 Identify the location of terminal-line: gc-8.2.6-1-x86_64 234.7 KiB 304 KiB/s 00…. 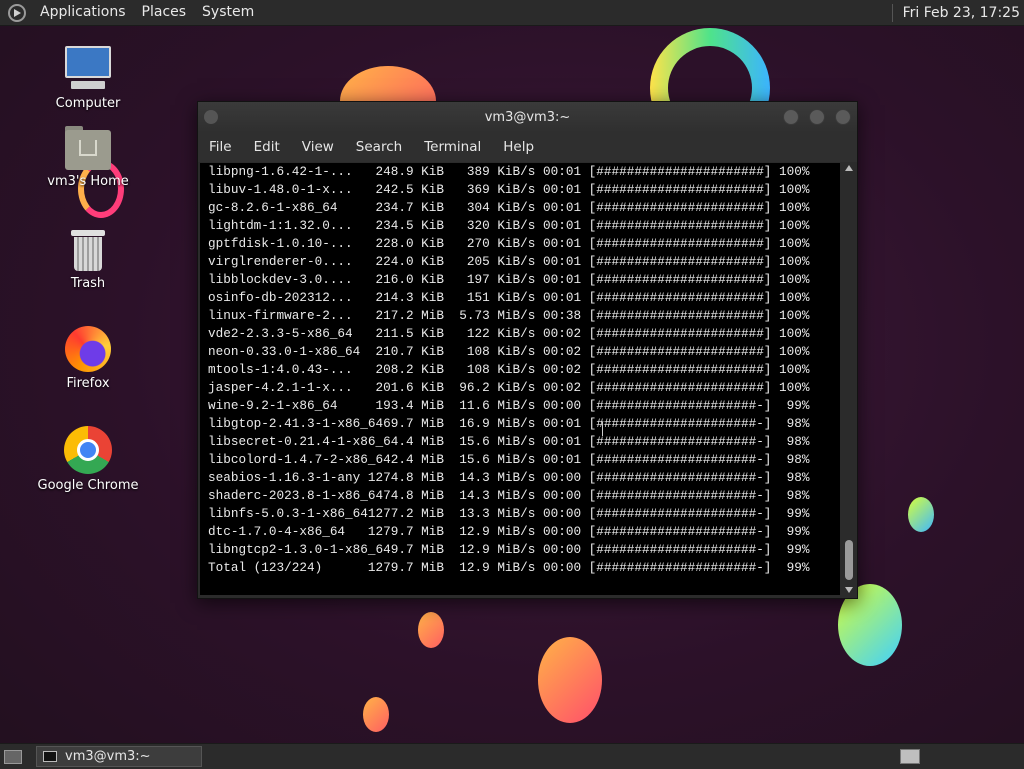
(509, 207).